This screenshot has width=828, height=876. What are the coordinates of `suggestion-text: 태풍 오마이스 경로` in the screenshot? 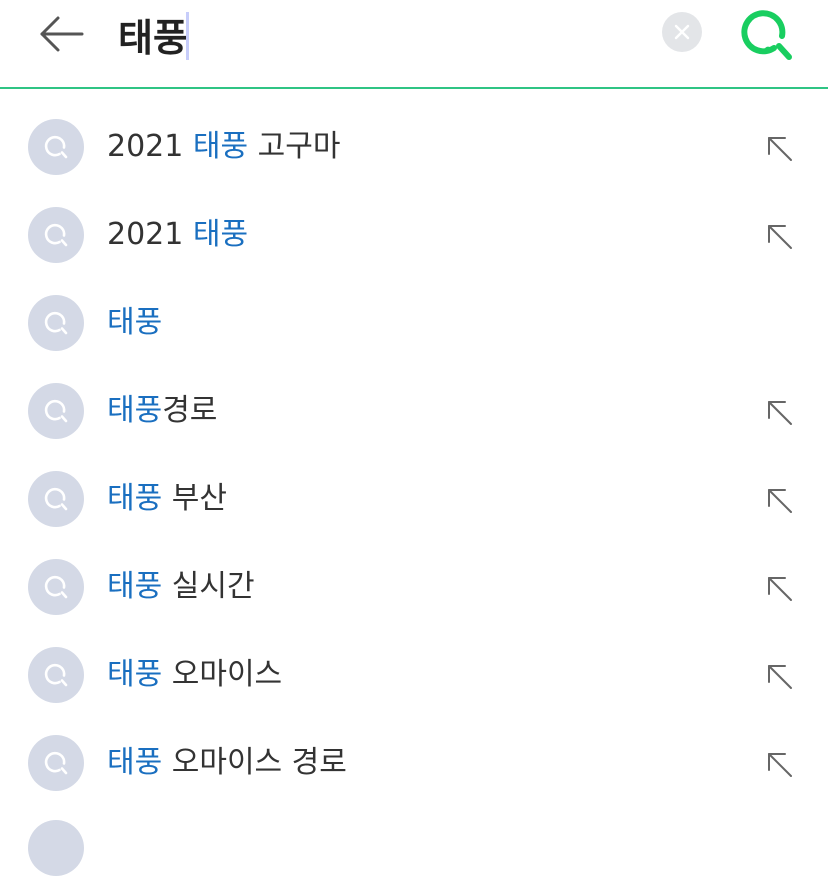 It's located at (227, 763).